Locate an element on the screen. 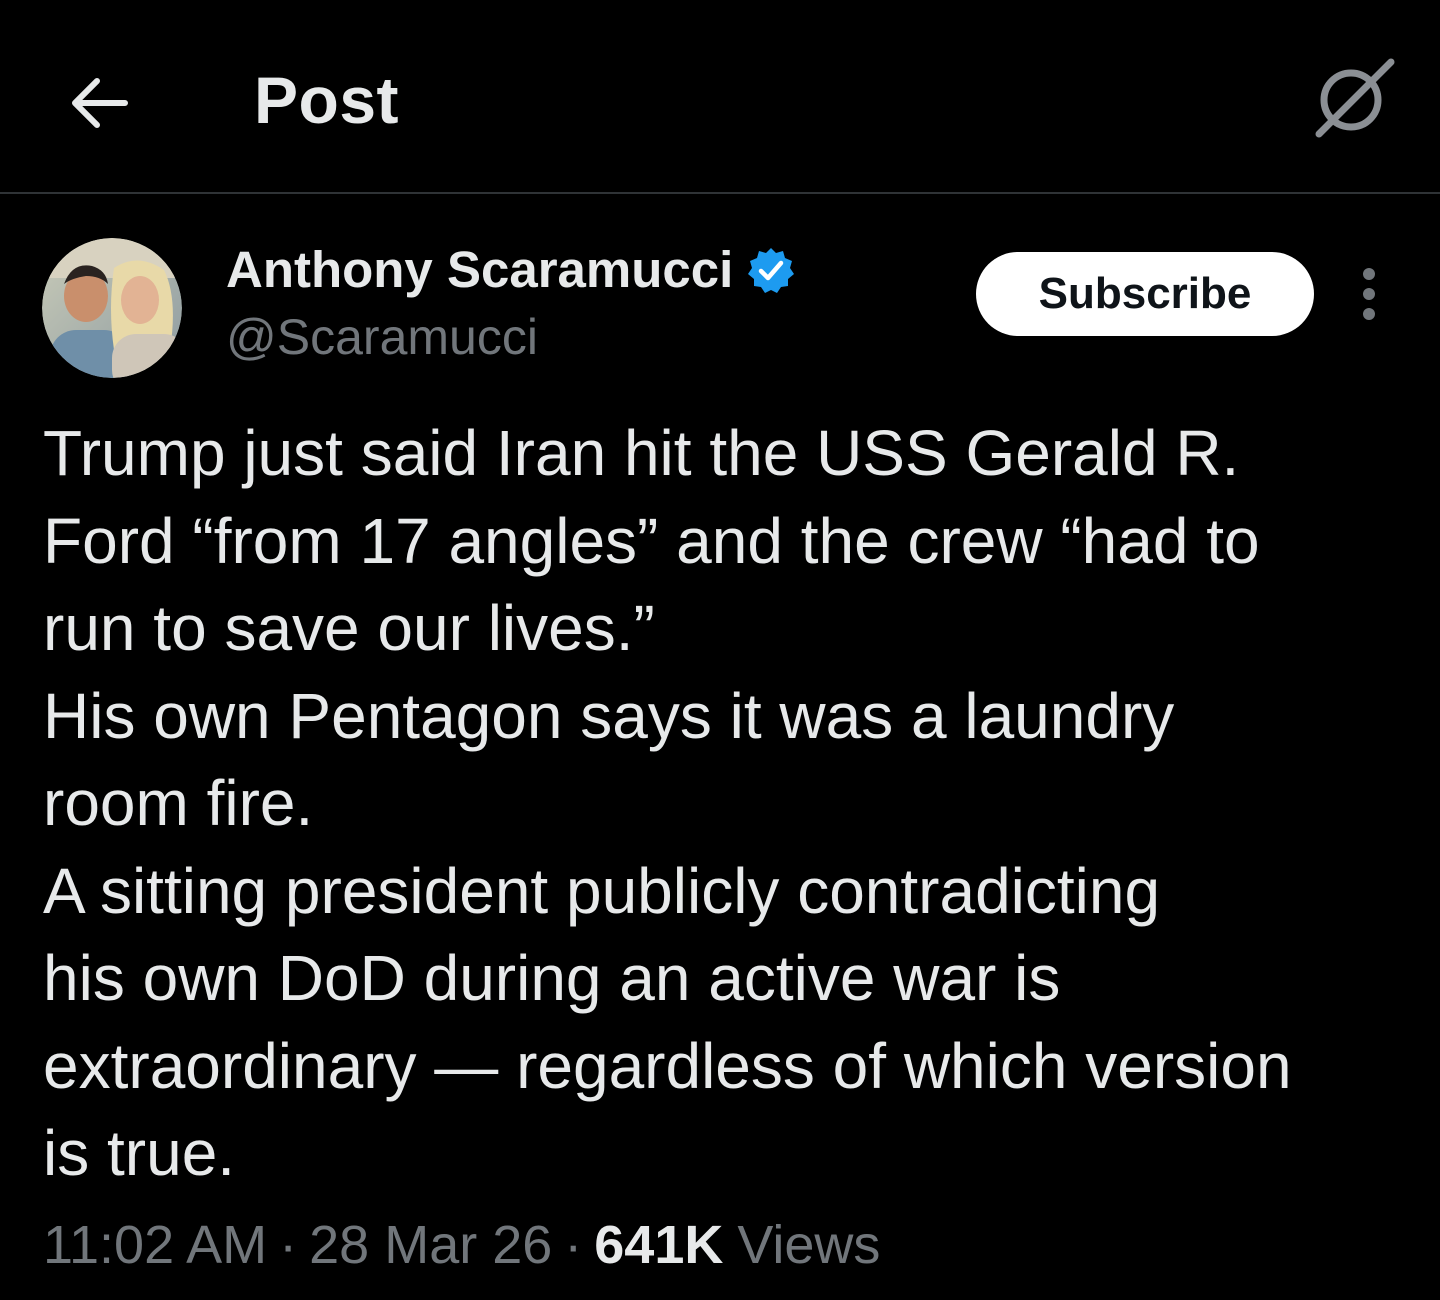 Image resolution: width=1440 pixels, height=1300 pixels. grok-icon is located at coordinates (1355, 98).